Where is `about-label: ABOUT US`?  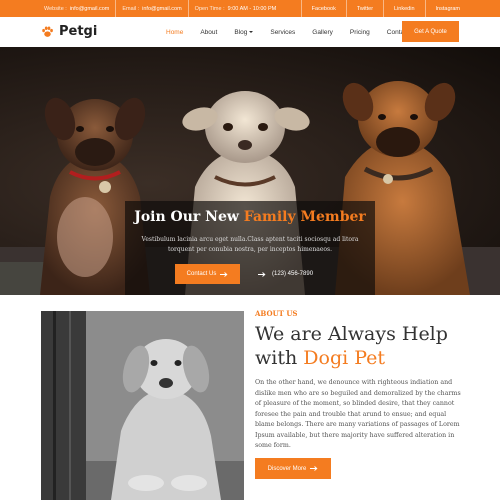 about-label: ABOUT US is located at coordinates (276, 313).